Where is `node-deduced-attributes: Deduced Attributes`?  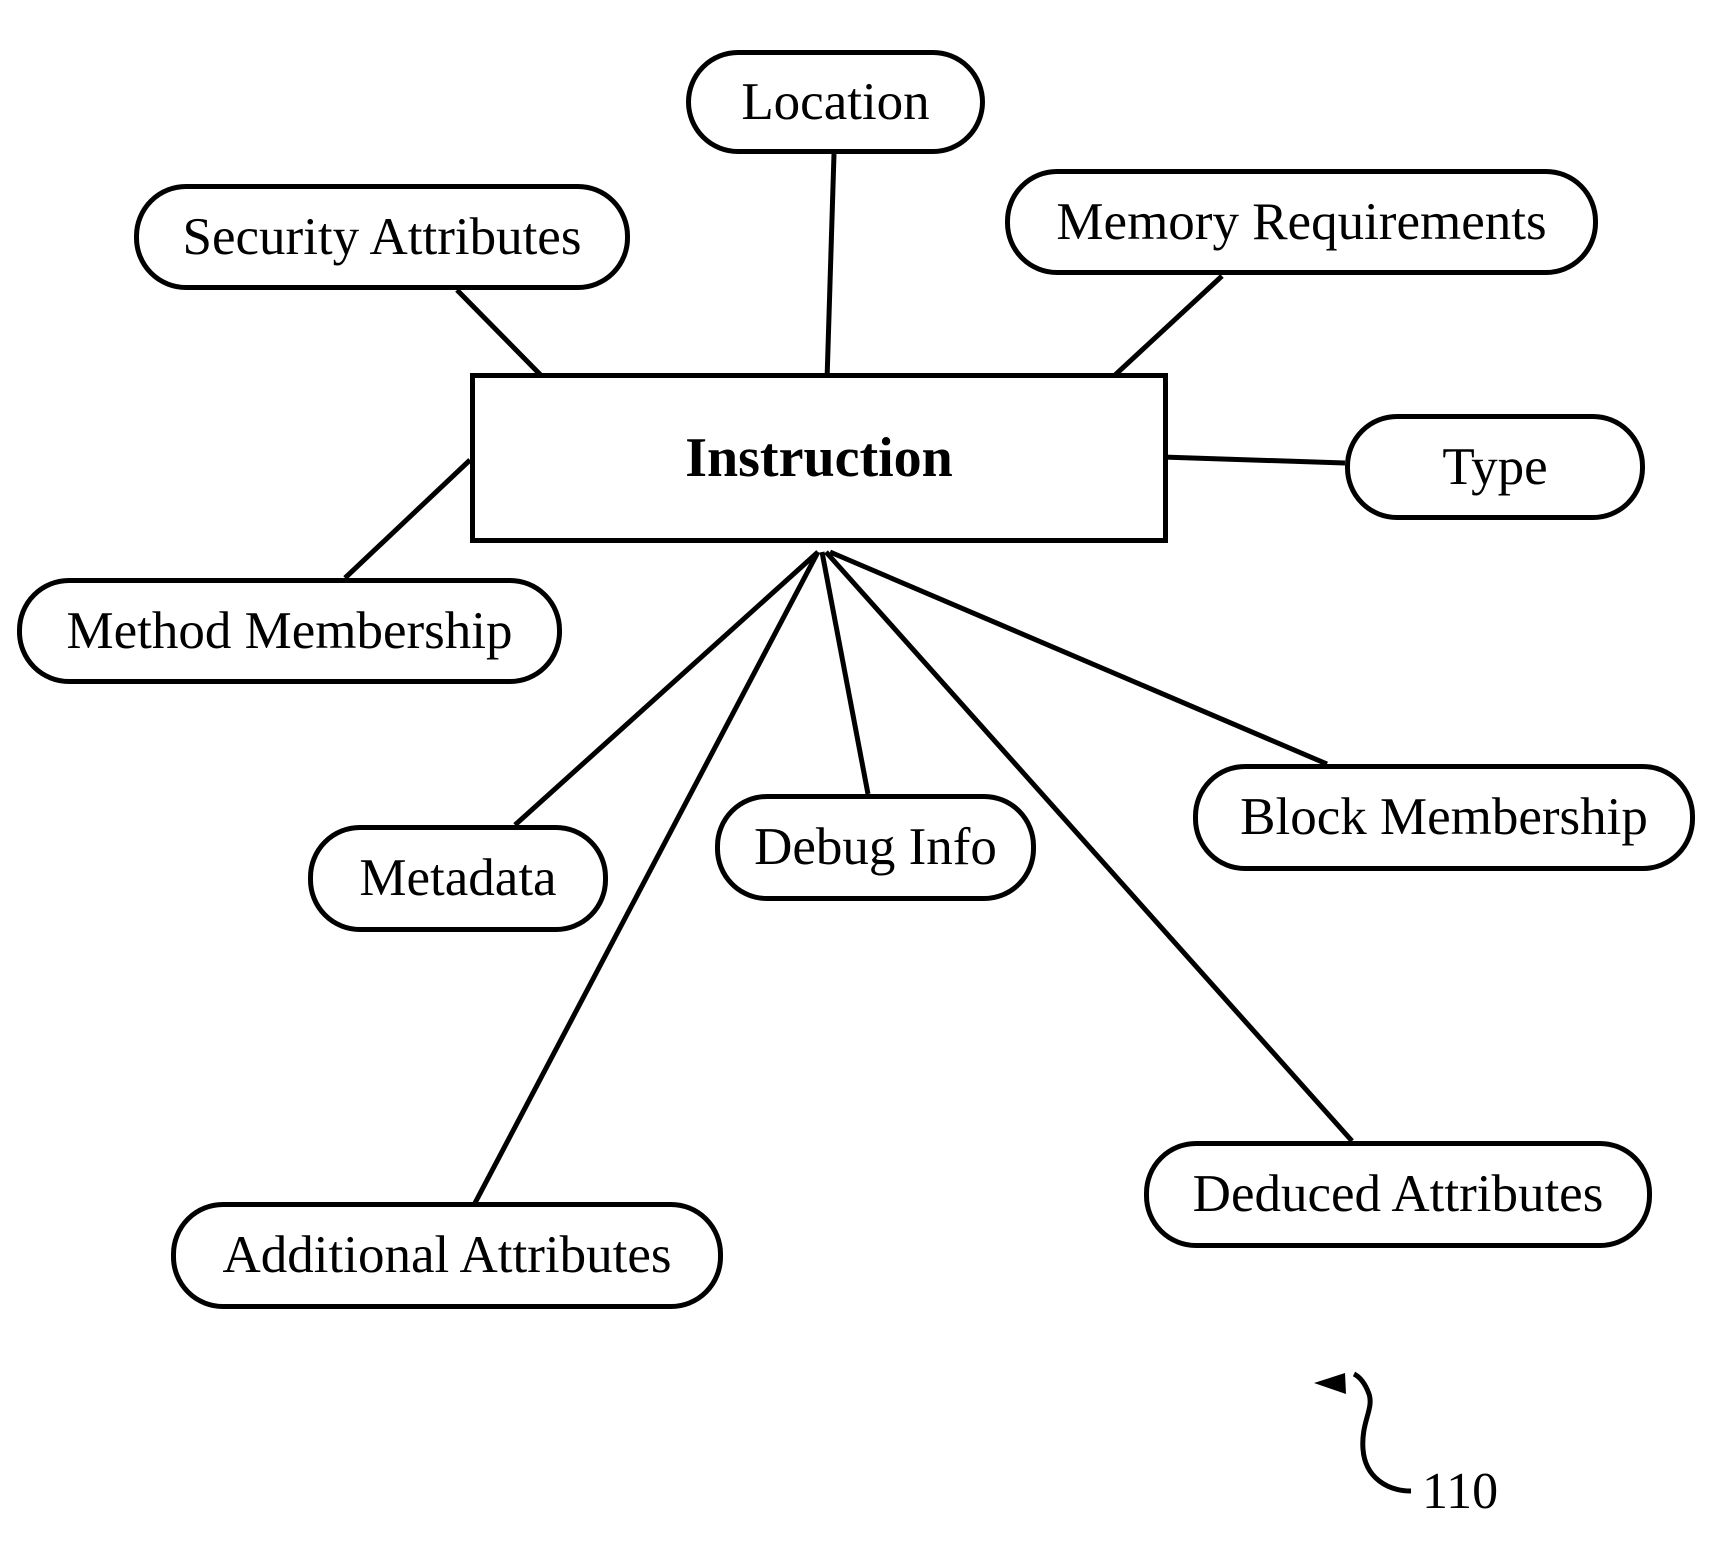 node-deduced-attributes: Deduced Attributes is located at coordinates (1398, 1194).